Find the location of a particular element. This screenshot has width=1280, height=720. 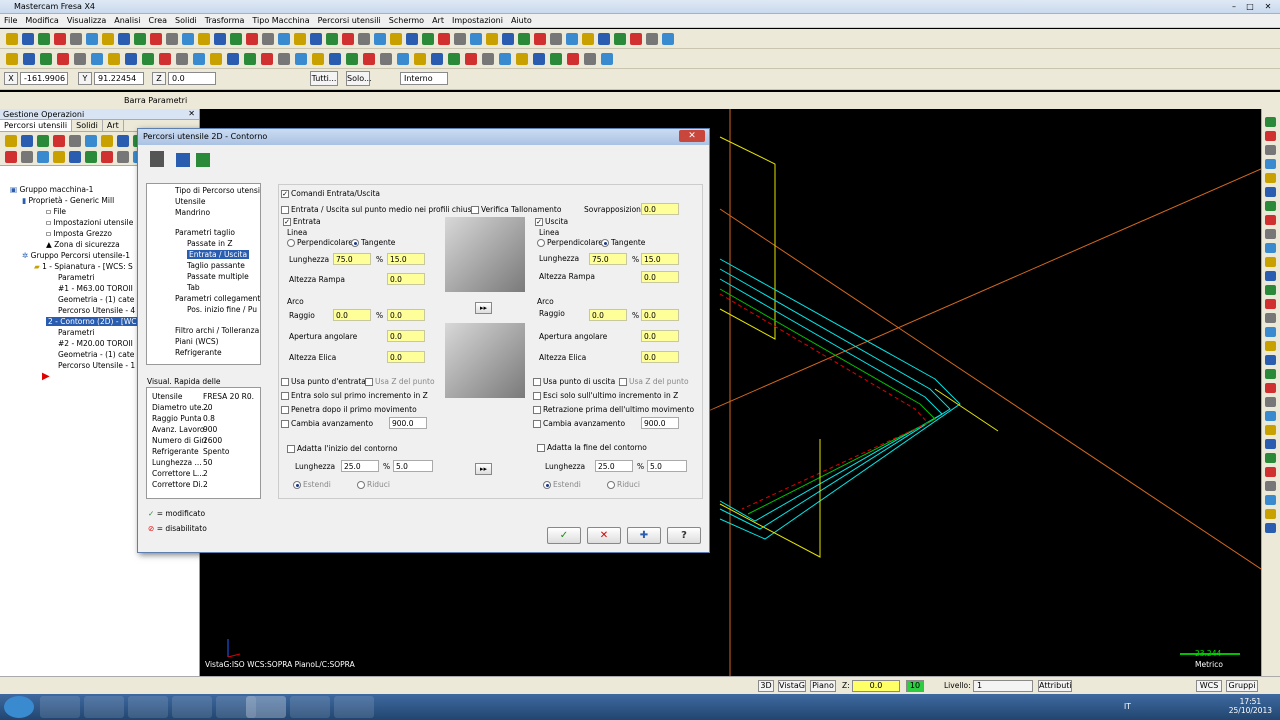

save-icon is located at coordinates (183, 160).